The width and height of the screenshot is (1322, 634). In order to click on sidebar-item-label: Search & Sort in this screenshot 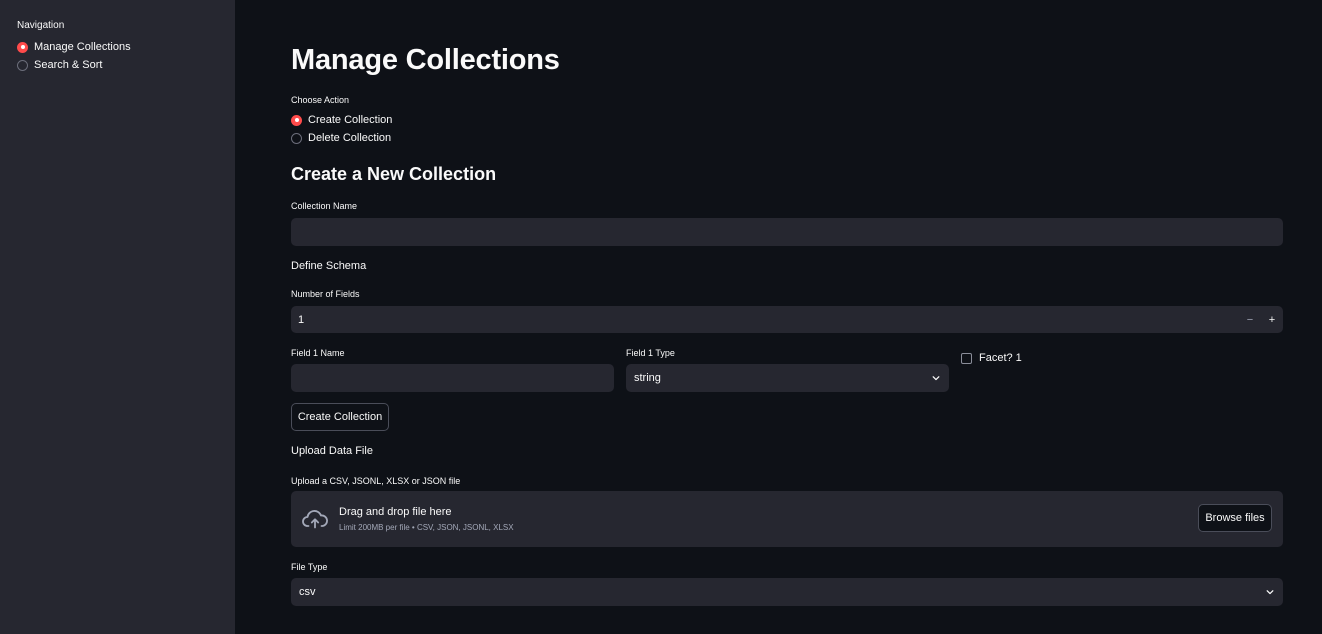, I will do `click(68, 65)`.